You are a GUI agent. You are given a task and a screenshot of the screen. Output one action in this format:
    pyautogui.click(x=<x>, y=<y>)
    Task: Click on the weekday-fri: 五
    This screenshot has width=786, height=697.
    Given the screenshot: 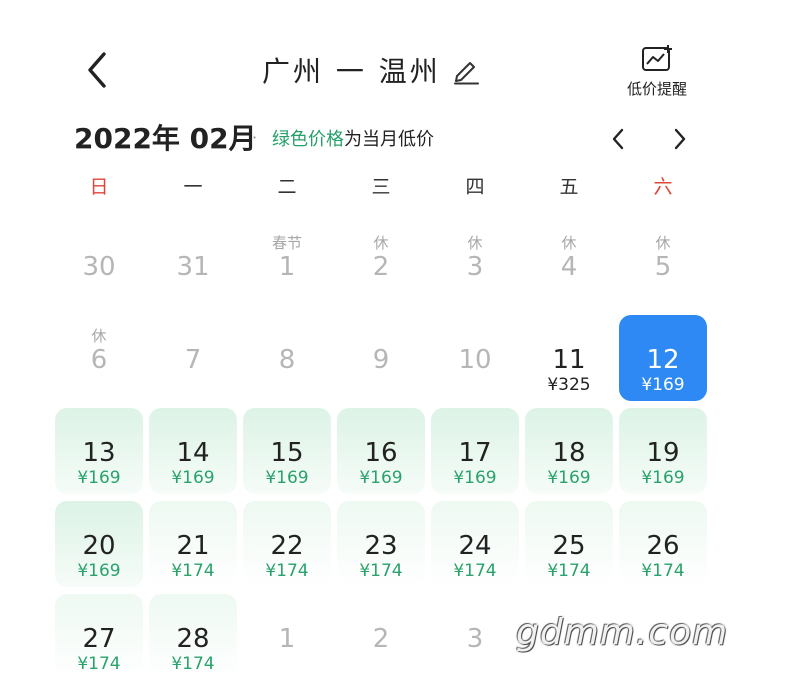 What is the action you would take?
    pyautogui.click(x=569, y=187)
    